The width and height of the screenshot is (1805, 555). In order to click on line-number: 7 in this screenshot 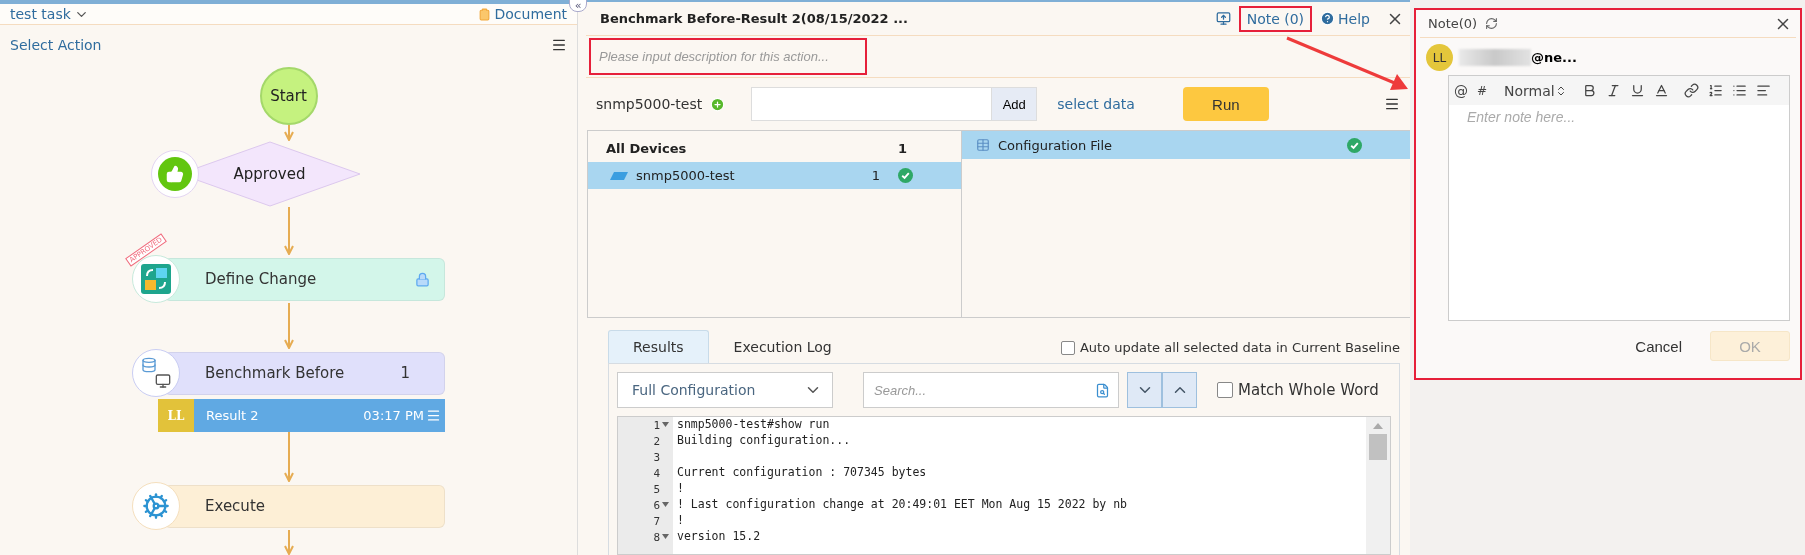, I will do `click(656, 521)`.